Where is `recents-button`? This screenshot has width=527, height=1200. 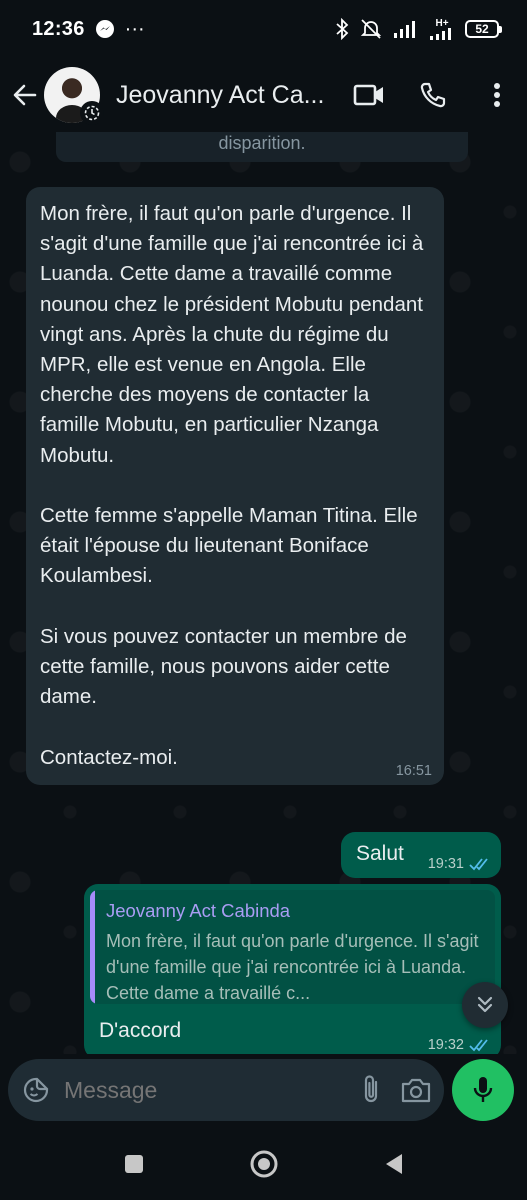 recents-button is located at coordinates (134, 1164).